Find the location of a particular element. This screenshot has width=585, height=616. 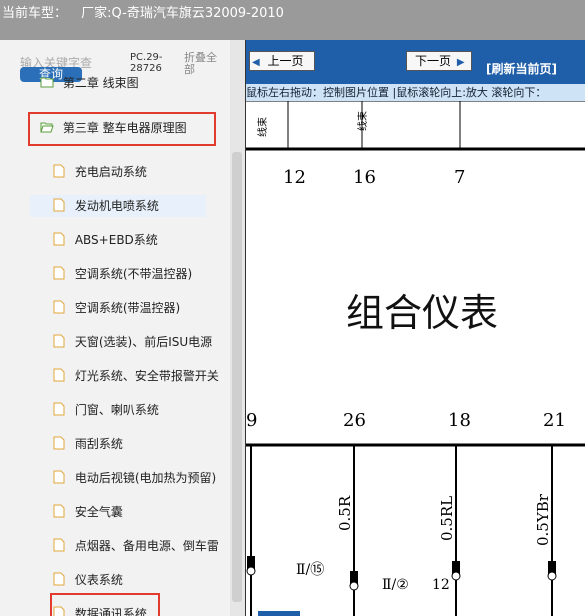

tree-item-label: 发动机电喷系统 is located at coordinates (116, 206).